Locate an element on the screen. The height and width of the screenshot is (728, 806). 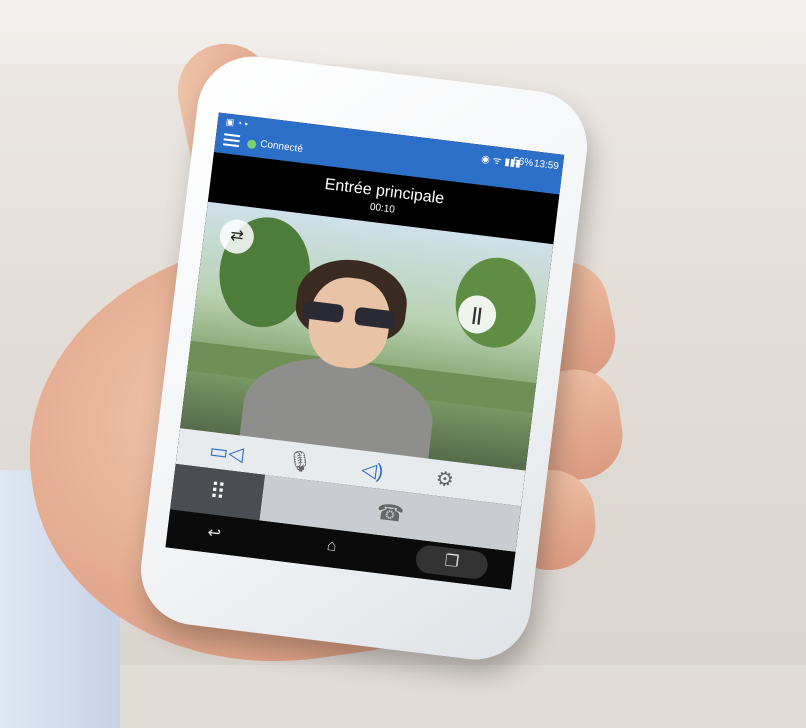
connection-status-label: Connecté is located at coordinates (281, 146).